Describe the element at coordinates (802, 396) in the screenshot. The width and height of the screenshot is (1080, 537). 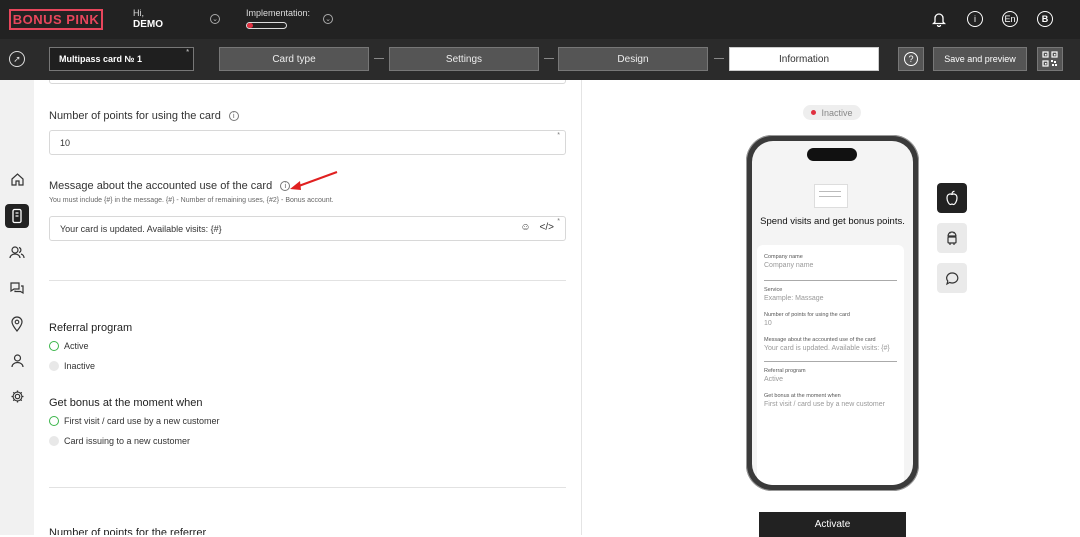
I see `preview-bonus-label: Get bonus at the moment when` at that location.